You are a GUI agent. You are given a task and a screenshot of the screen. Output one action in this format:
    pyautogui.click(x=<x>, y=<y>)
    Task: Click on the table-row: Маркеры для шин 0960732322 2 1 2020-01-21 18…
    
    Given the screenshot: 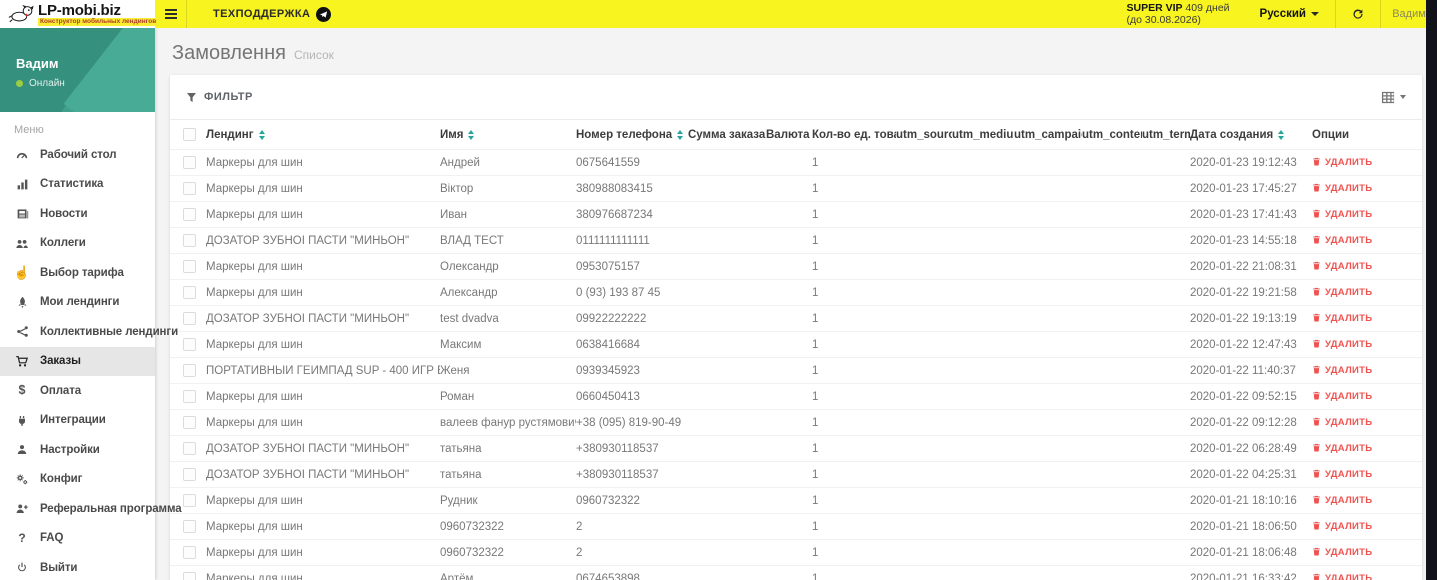 What is the action you would take?
    pyautogui.click(x=796, y=552)
    